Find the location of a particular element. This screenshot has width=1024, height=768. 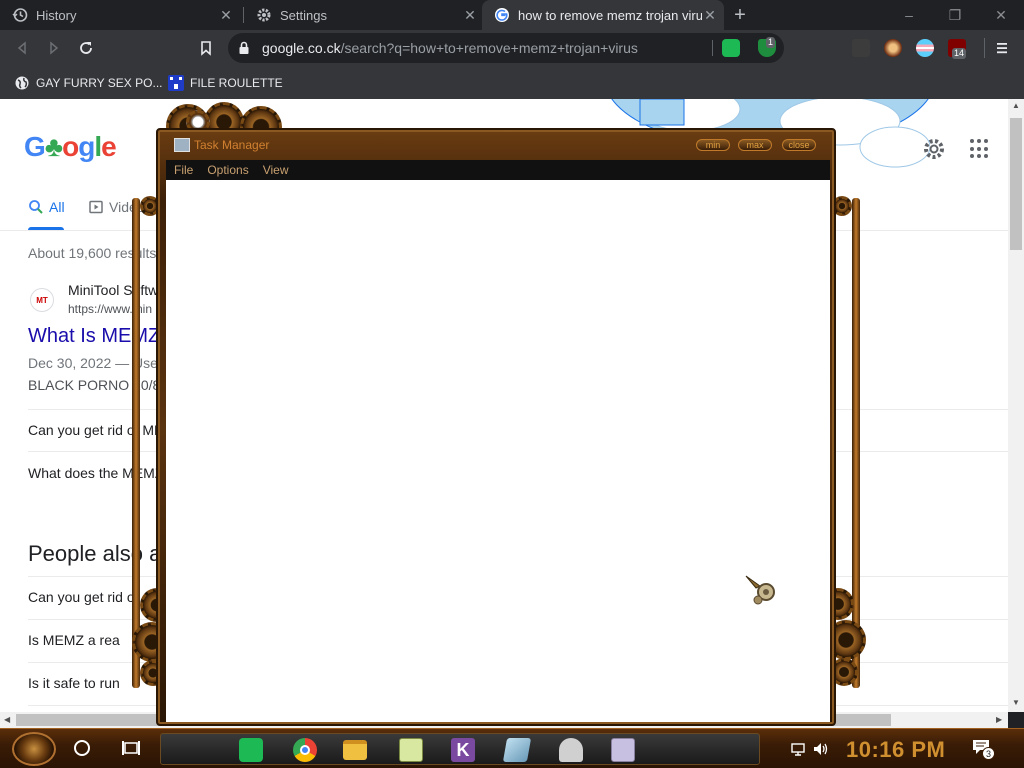

pipe-left-decoration is located at coordinates (136, 443).